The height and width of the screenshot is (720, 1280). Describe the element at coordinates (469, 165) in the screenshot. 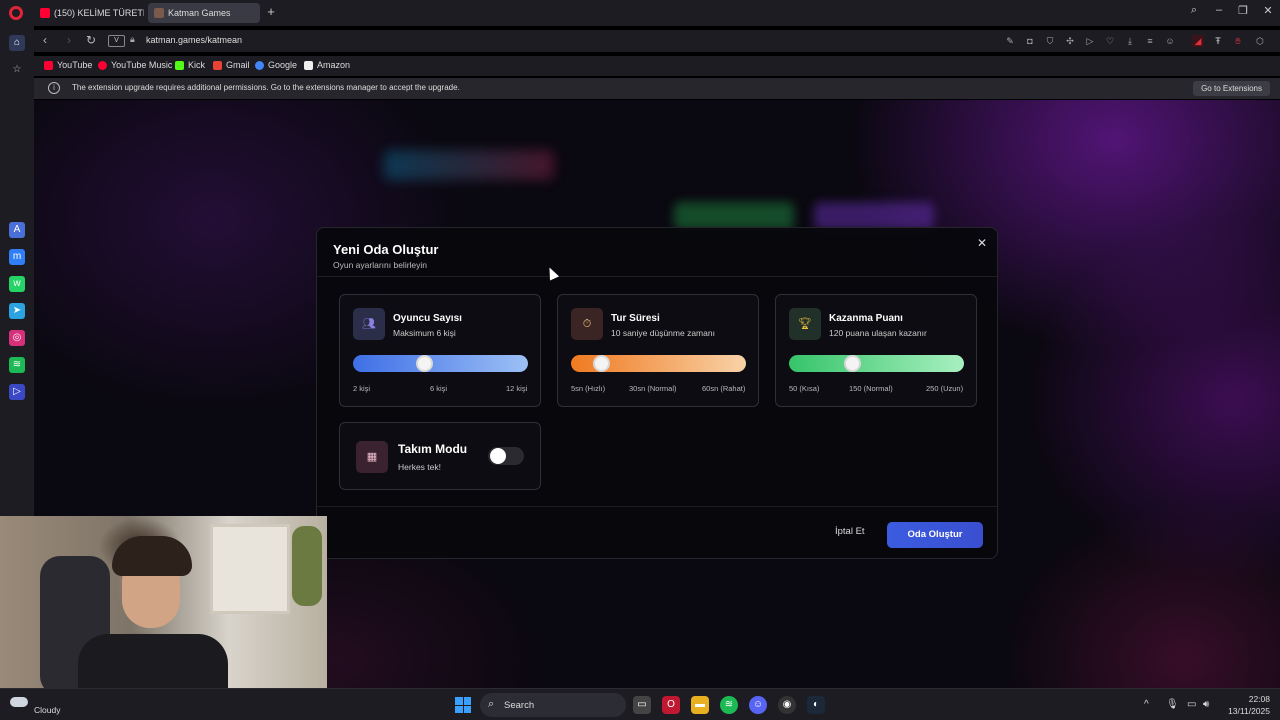

I see `blurred-logo` at that location.